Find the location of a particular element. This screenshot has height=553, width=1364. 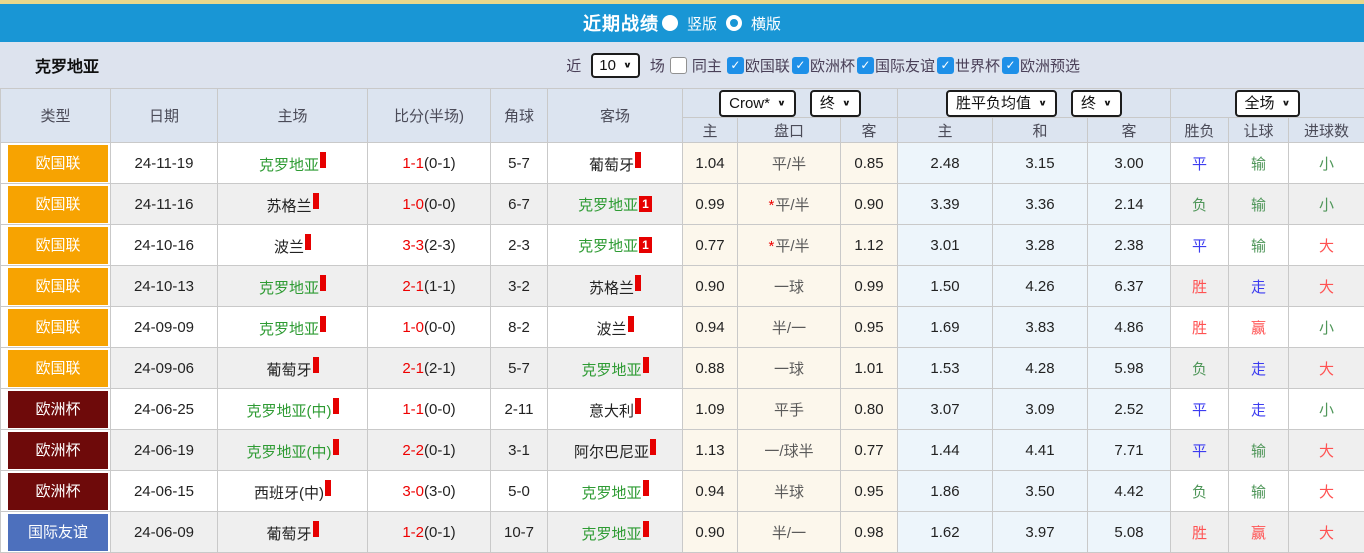

handicap: 一球 is located at coordinates (789, 368).